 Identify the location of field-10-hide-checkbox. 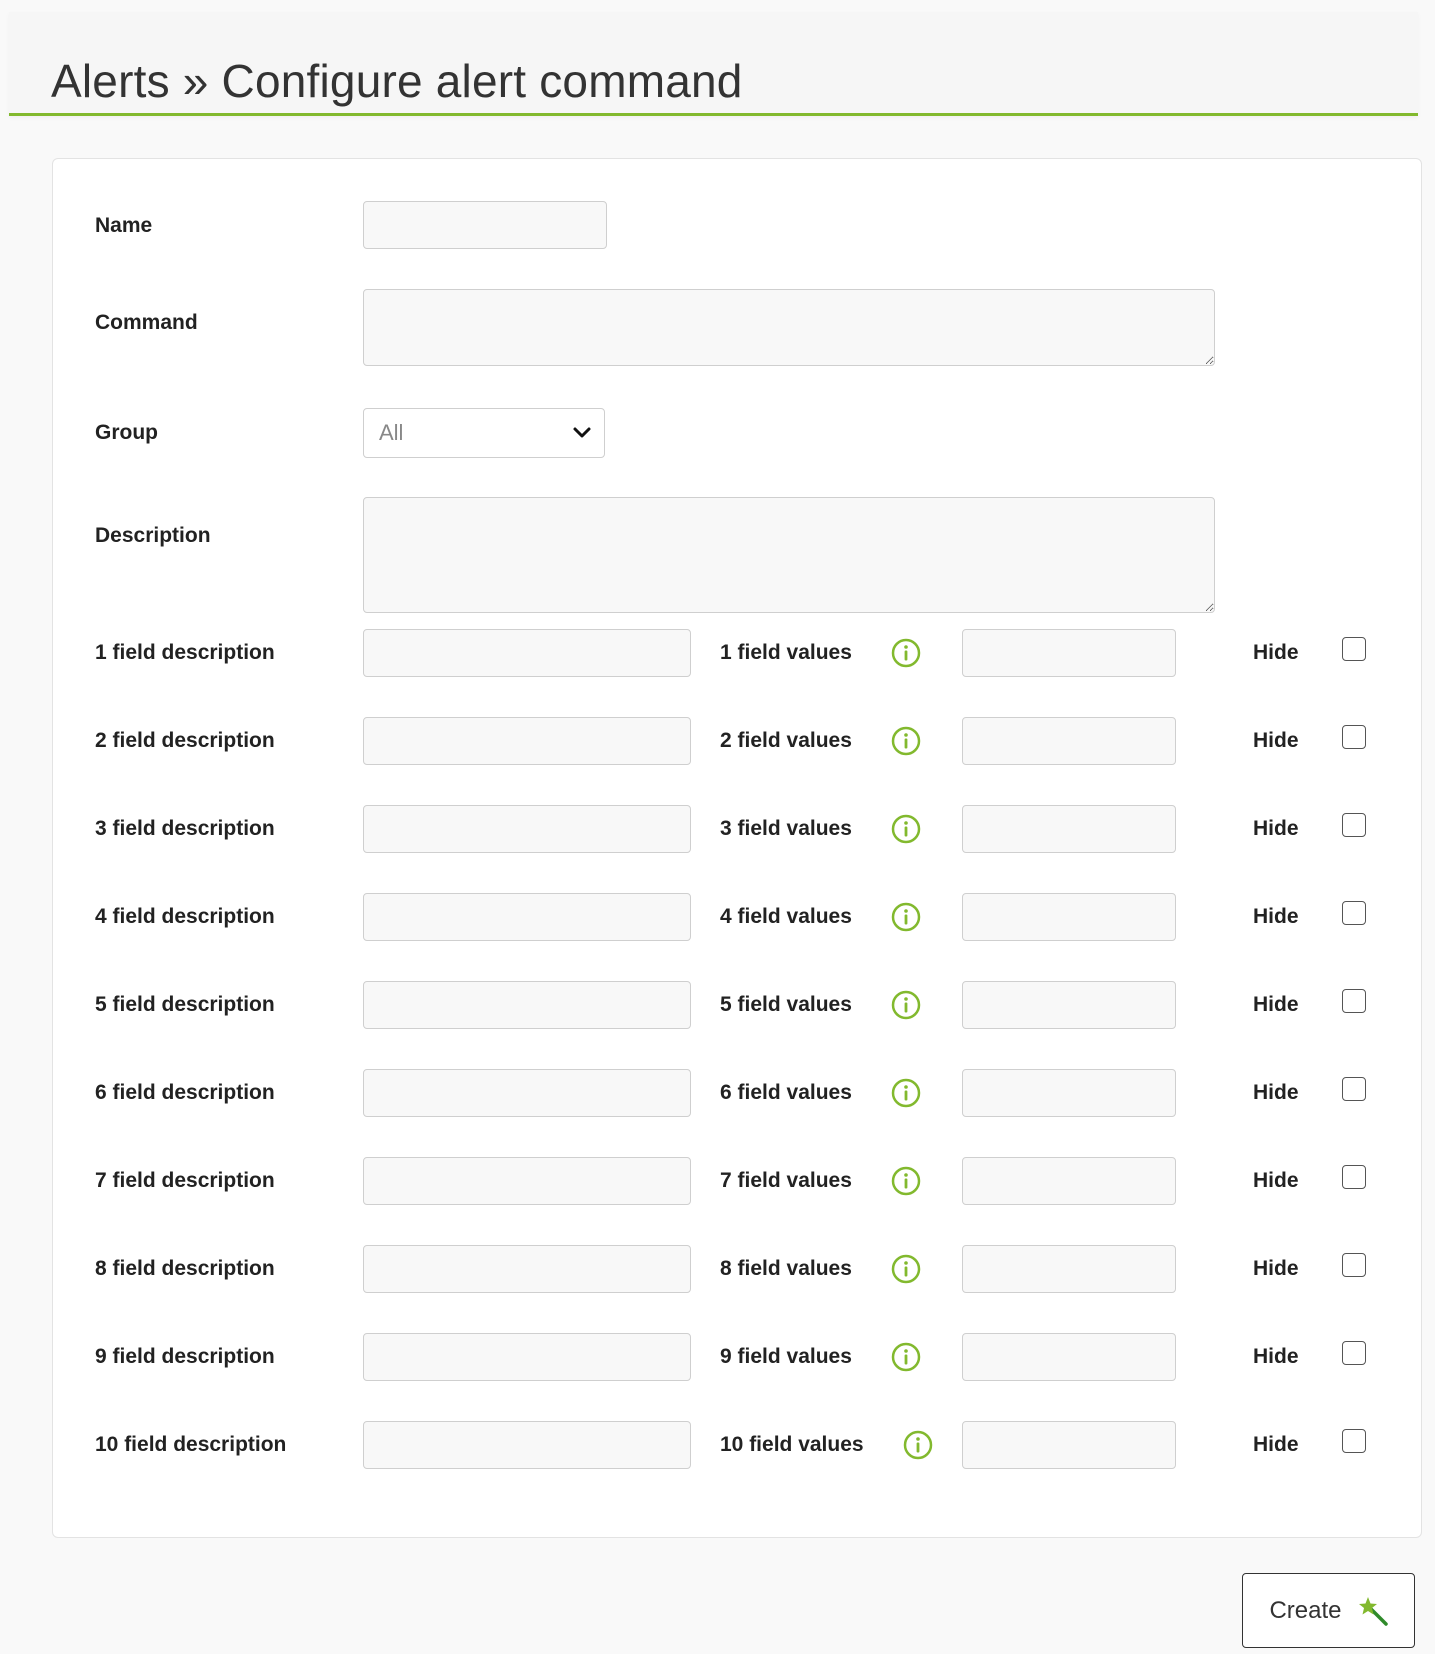
(1354, 1441).